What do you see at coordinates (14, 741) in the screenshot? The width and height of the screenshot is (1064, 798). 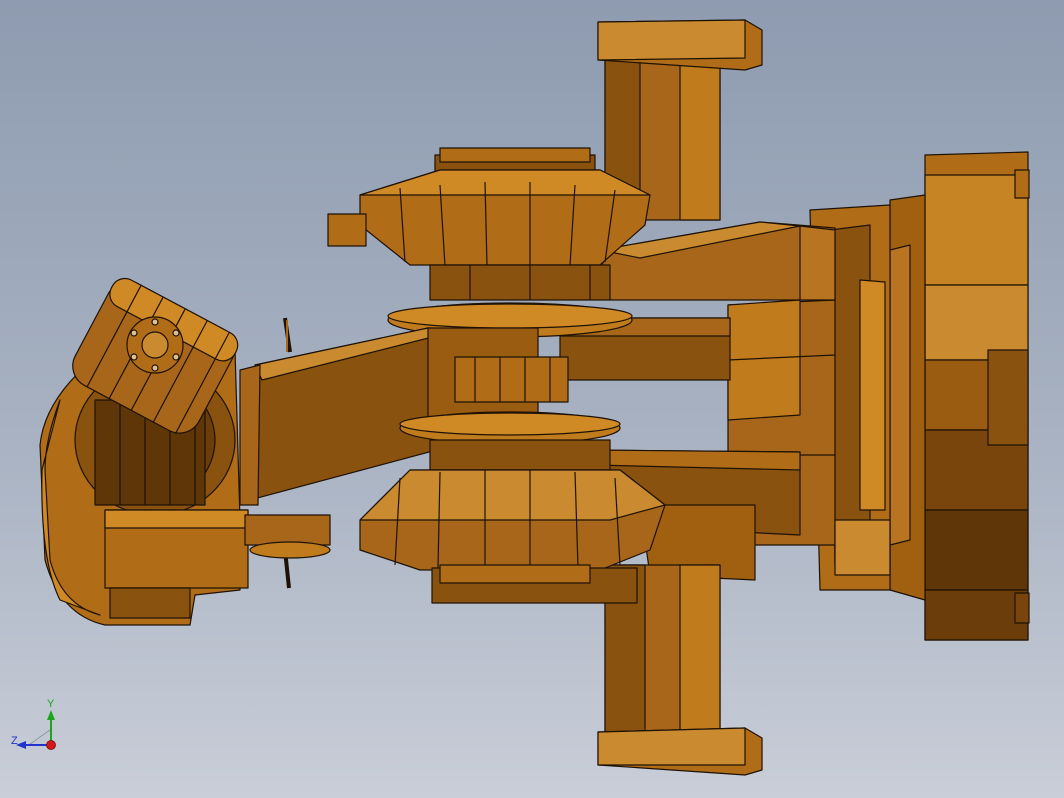 I see `z-axis-label: Z` at bounding box center [14, 741].